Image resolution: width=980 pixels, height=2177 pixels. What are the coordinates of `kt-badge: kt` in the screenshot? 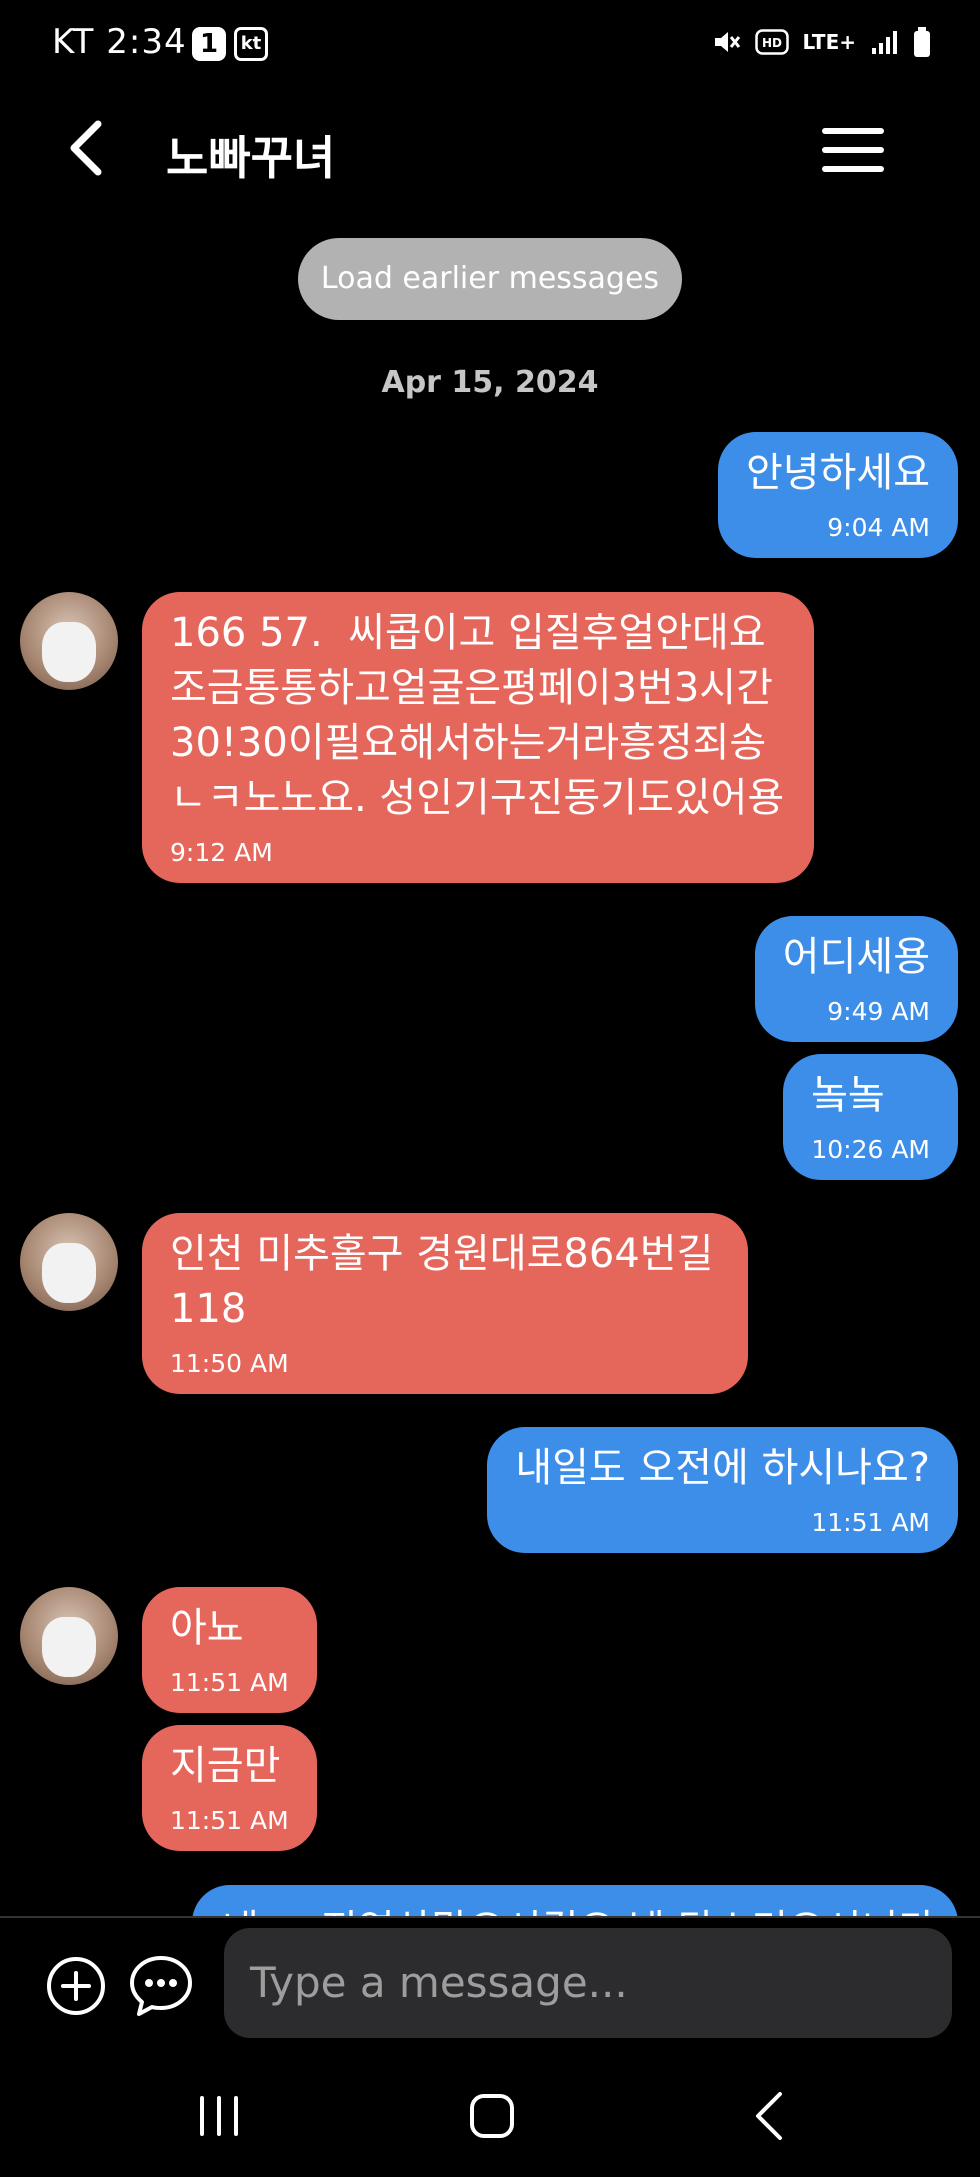 It's located at (251, 44).